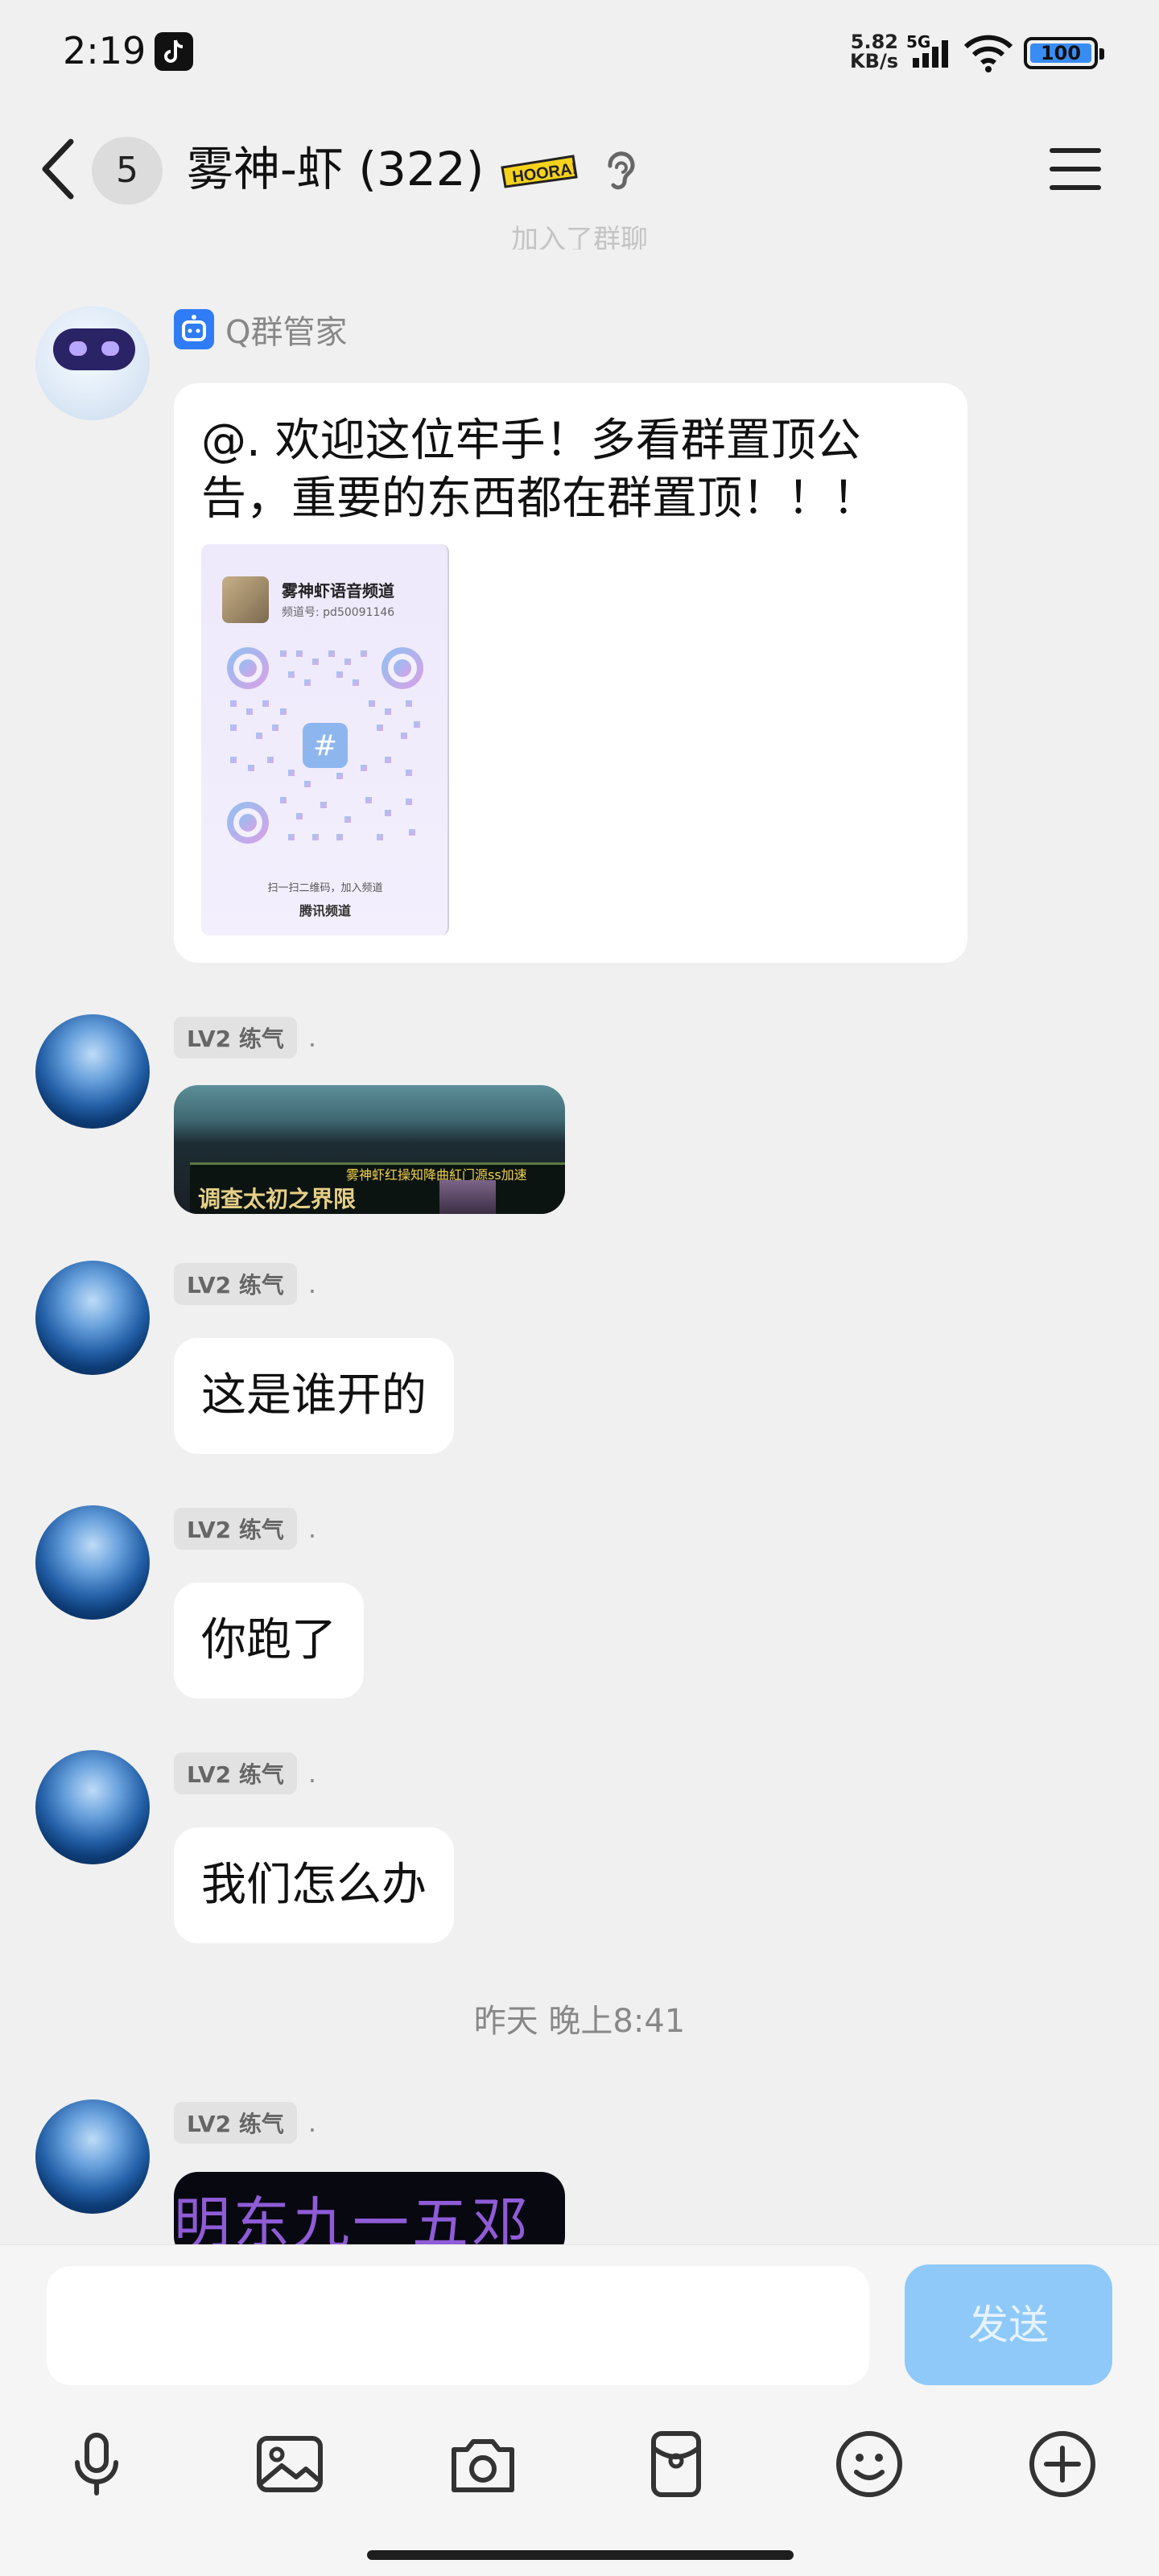 Image resolution: width=1159 pixels, height=2576 pixels. Describe the element at coordinates (369, 1149) in the screenshot. I see `image-message: 雾神虾红操知降曲紅门源ss加速 调查太初之界限` at that location.